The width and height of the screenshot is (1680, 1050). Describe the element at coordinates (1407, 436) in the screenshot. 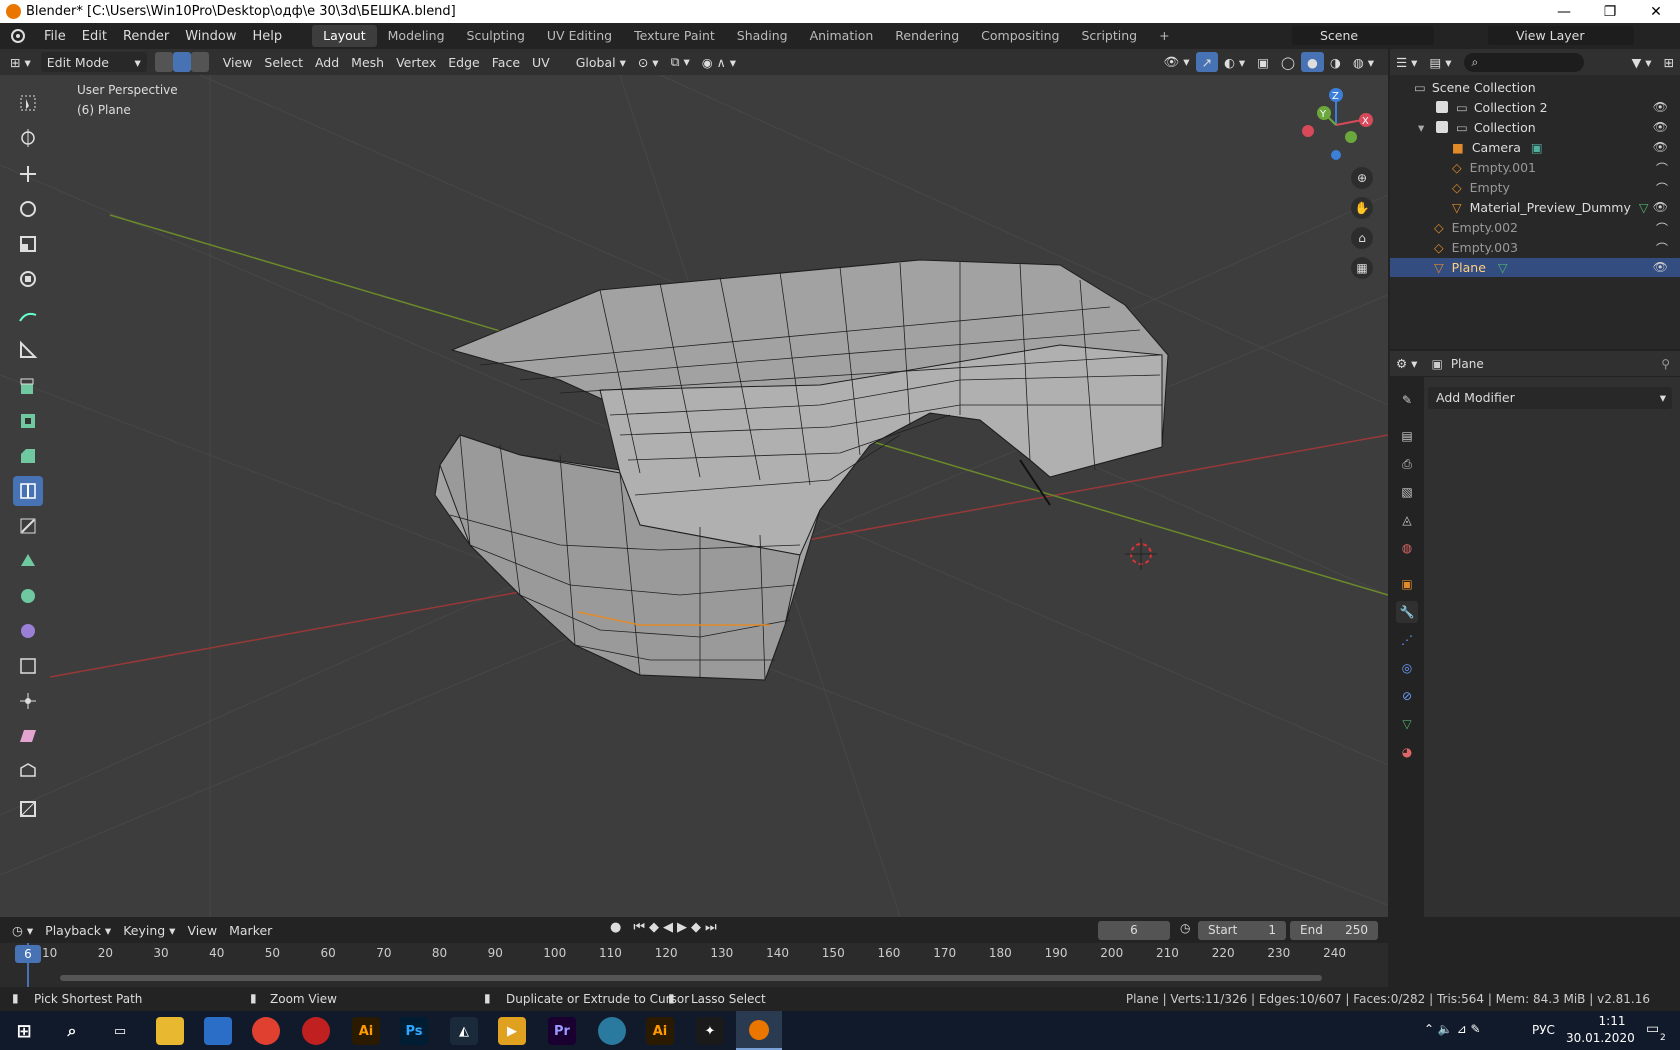

I see `render-tab-icon: ▤` at that location.